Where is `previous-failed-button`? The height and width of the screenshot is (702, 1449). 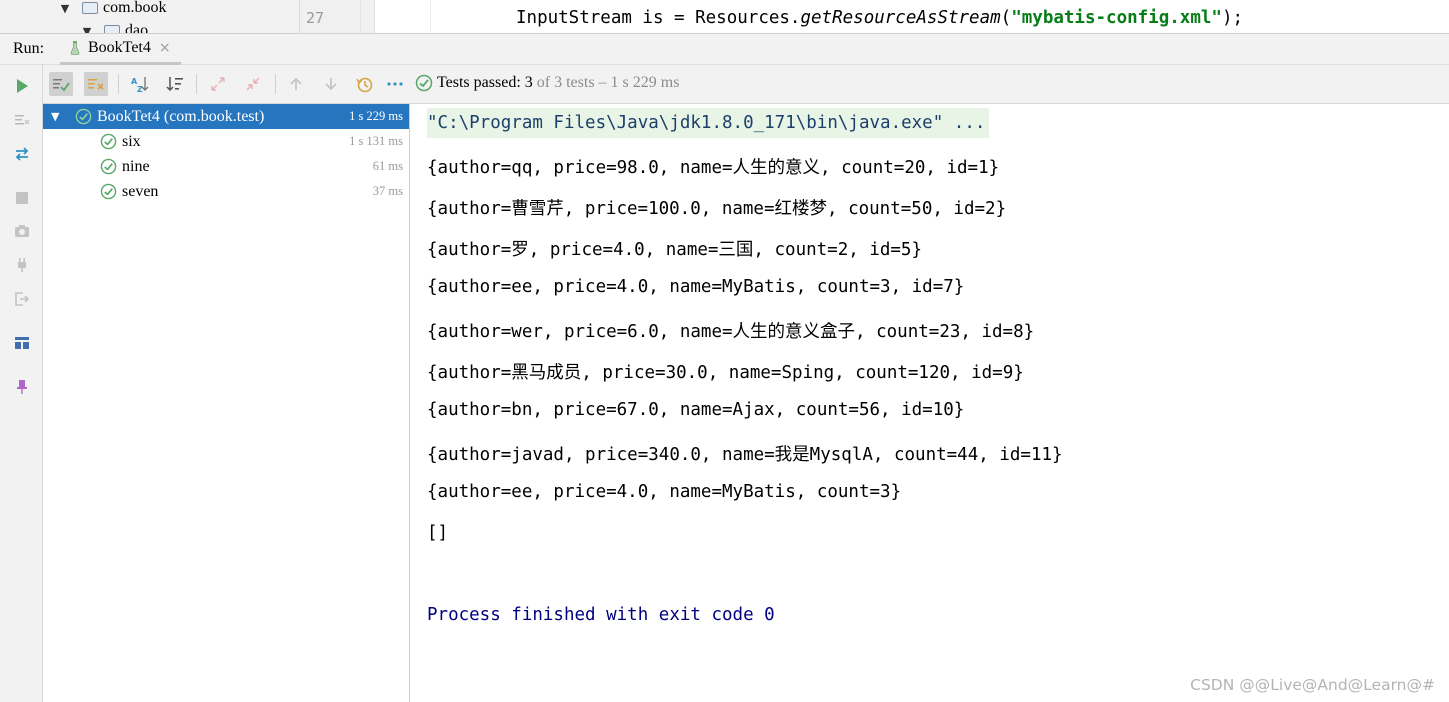
previous-failed-button is located at coordinates (296, 84).